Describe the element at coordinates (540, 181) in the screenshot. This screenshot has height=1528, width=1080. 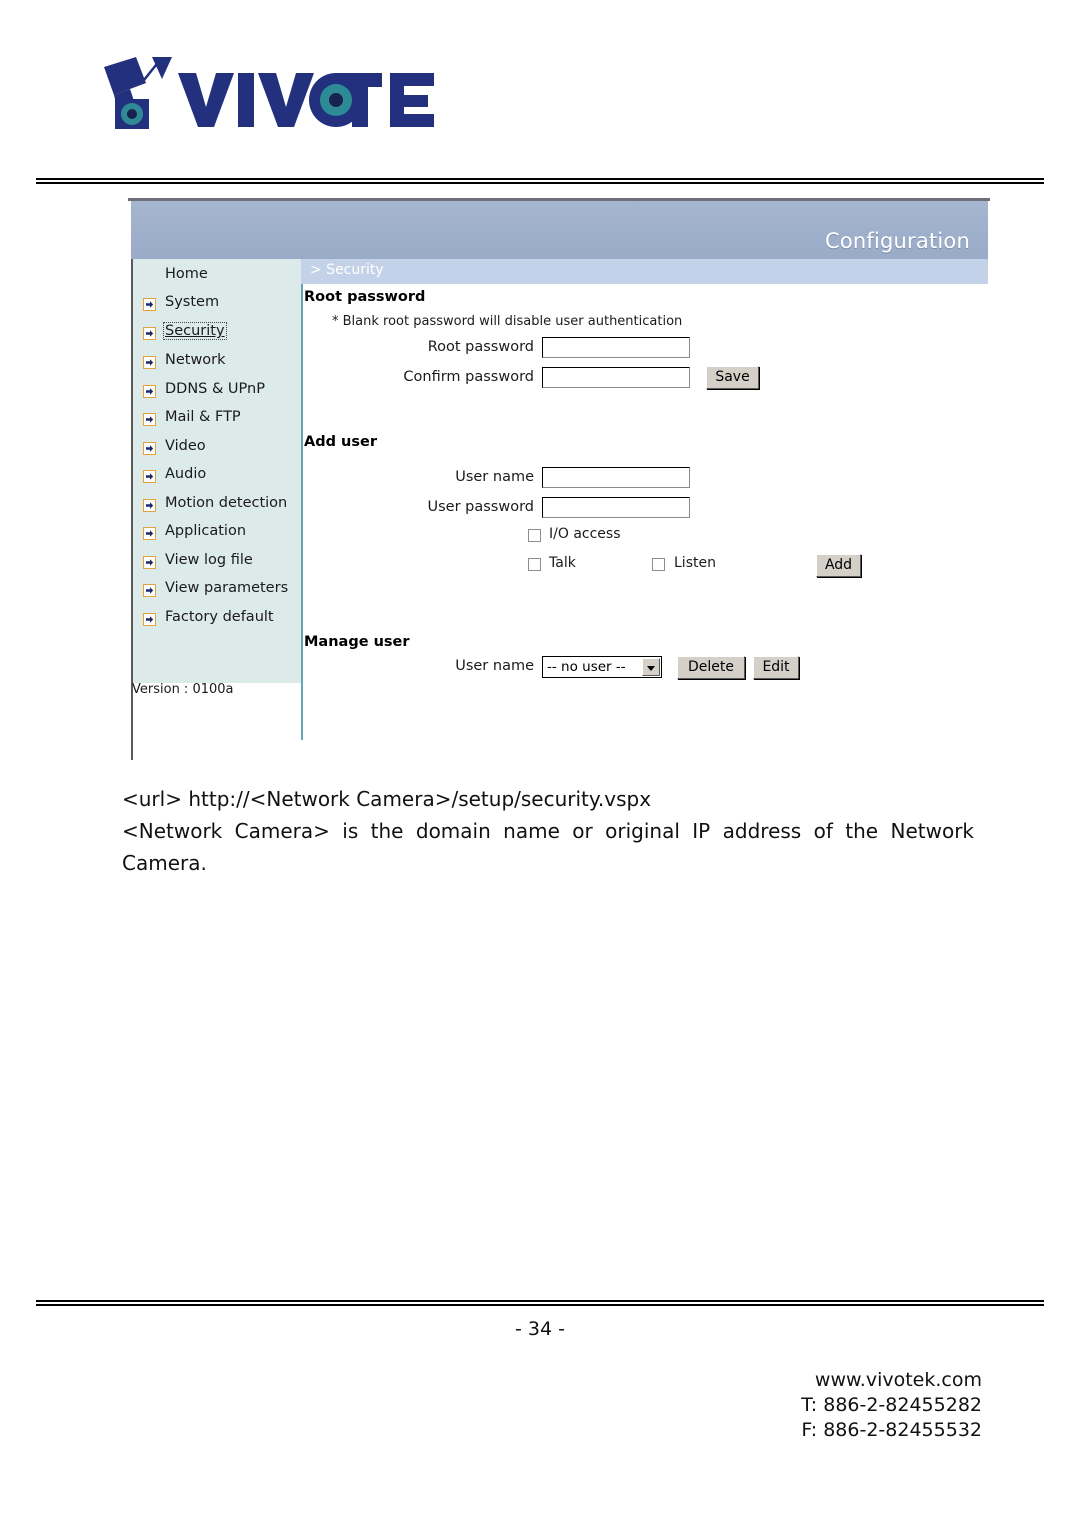
I see `header-divider-rule` at that location.